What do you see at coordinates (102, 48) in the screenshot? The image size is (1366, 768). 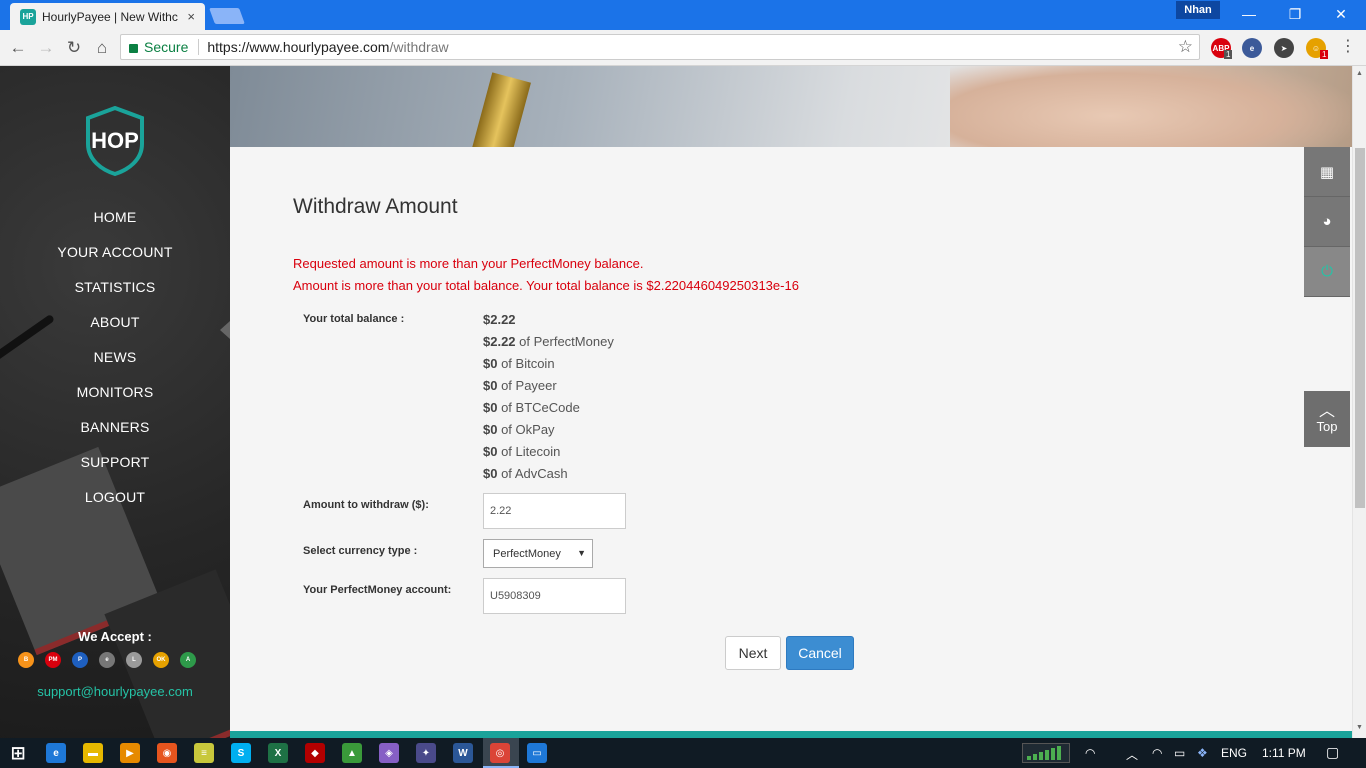 I see `home-icon: ⌂` at bounding box center [102, 48].